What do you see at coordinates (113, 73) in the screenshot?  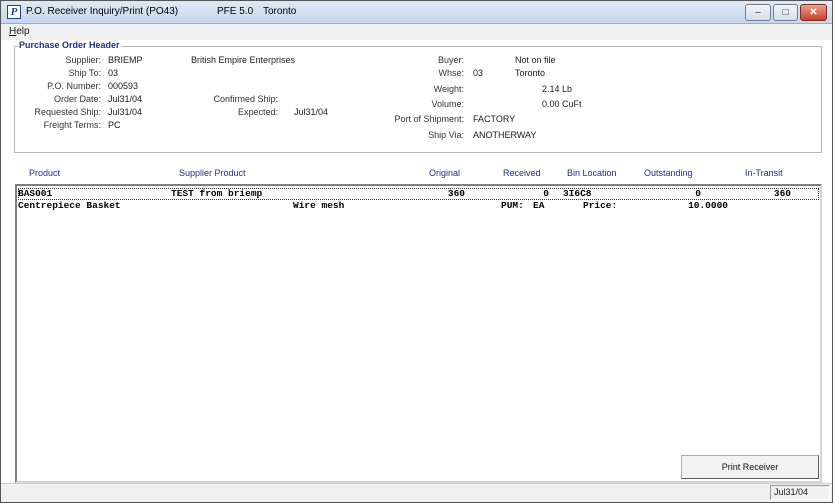 I see `shipto-value: 03` at bounding box center [113, 73].